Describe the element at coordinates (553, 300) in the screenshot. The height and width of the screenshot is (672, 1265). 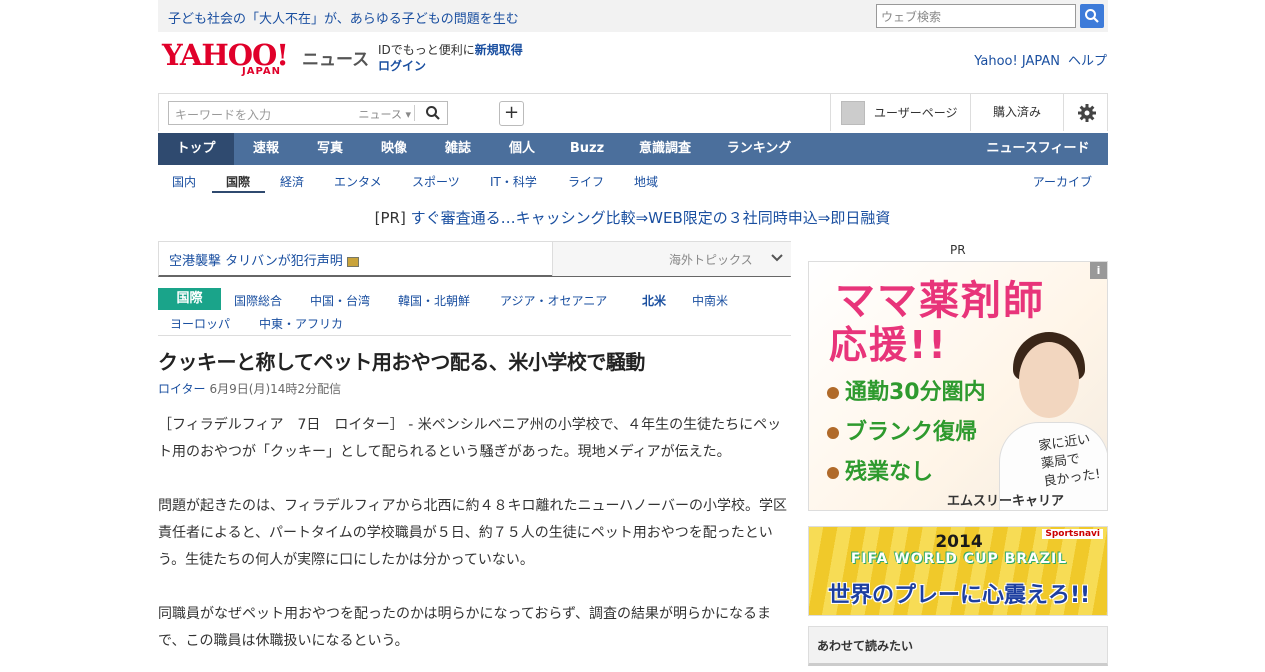
I see `category-item-asia-oceania: アジア・オセアニア` at that location.